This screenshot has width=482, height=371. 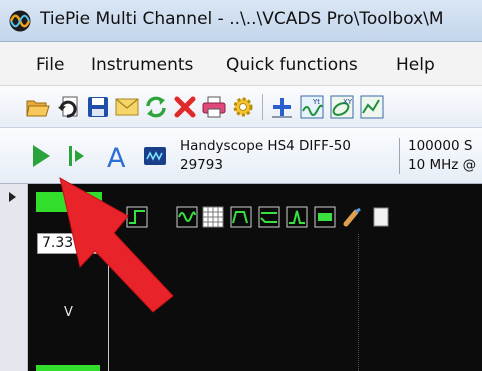 I want to click on menu-instruments: Instruments, so click(x=142, y=65).